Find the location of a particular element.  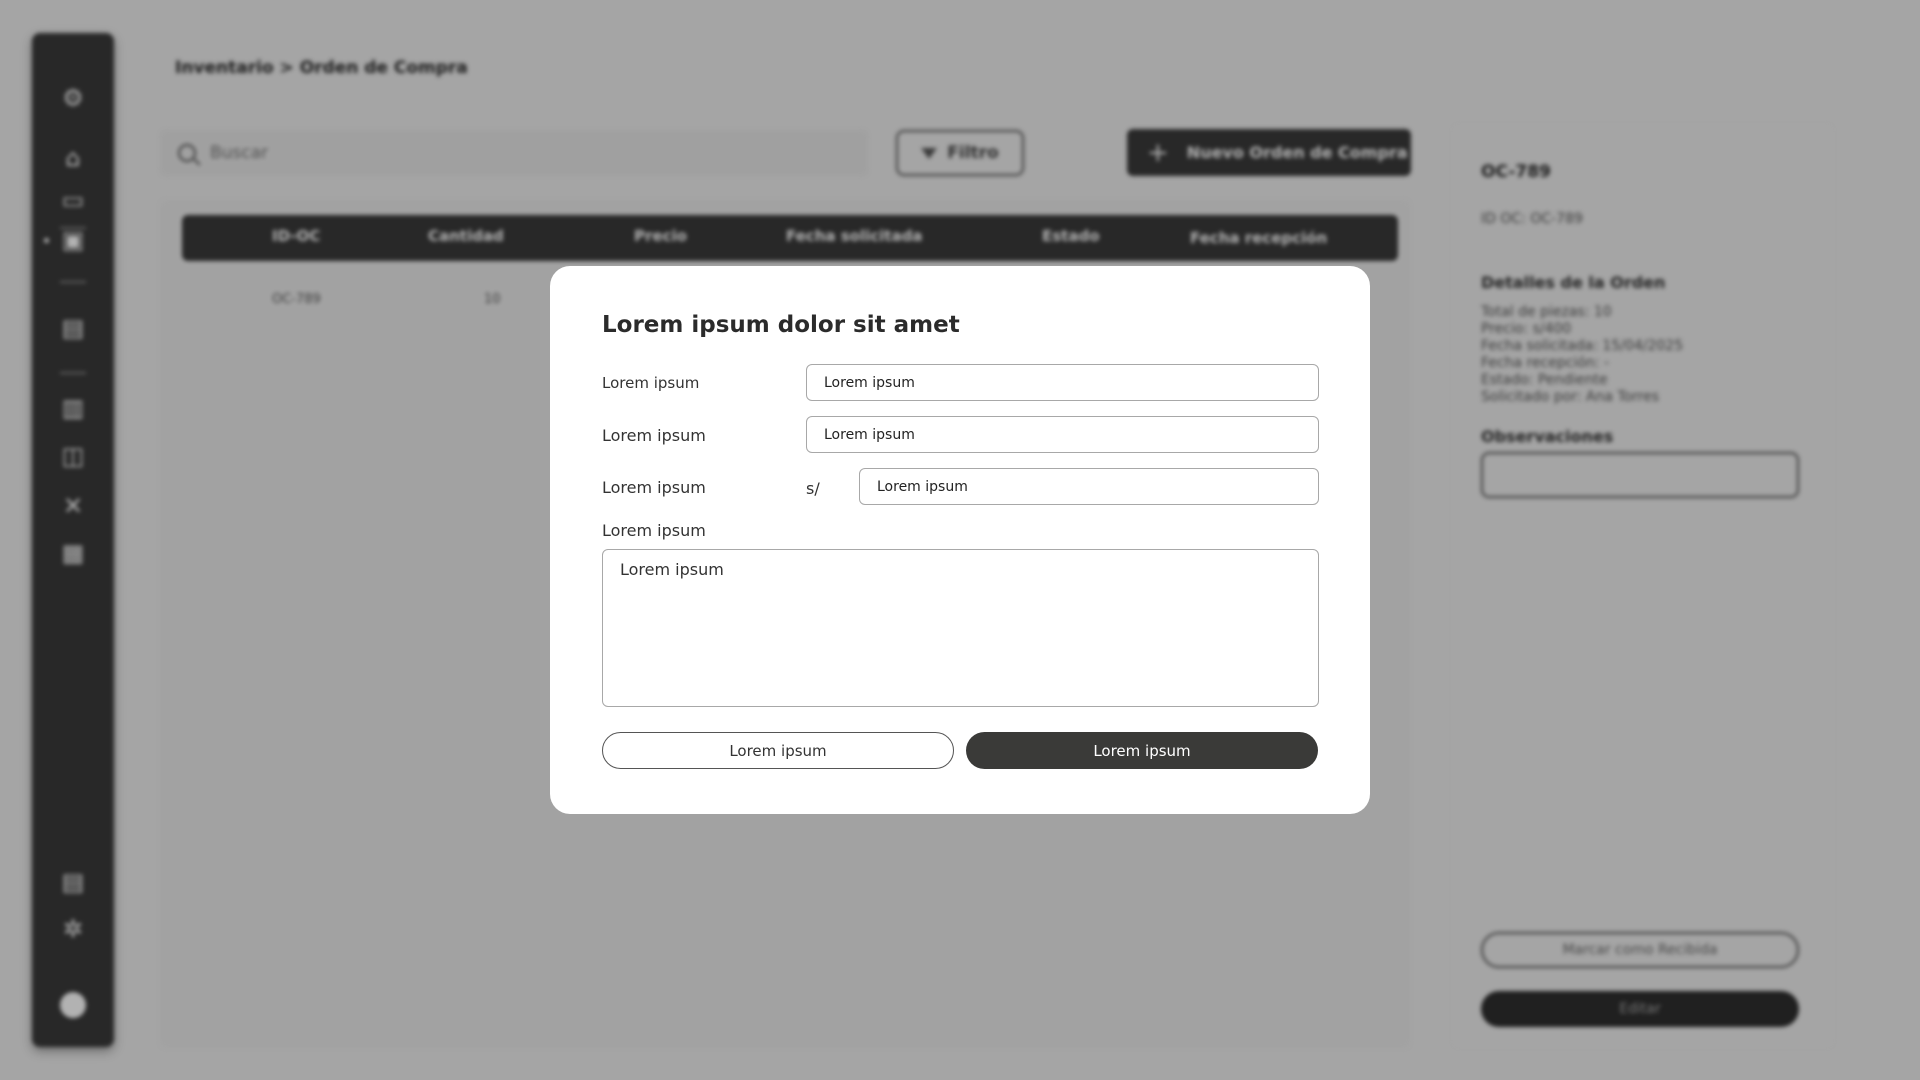

currency-prefix: s/ is located at coordinates (813, 488).